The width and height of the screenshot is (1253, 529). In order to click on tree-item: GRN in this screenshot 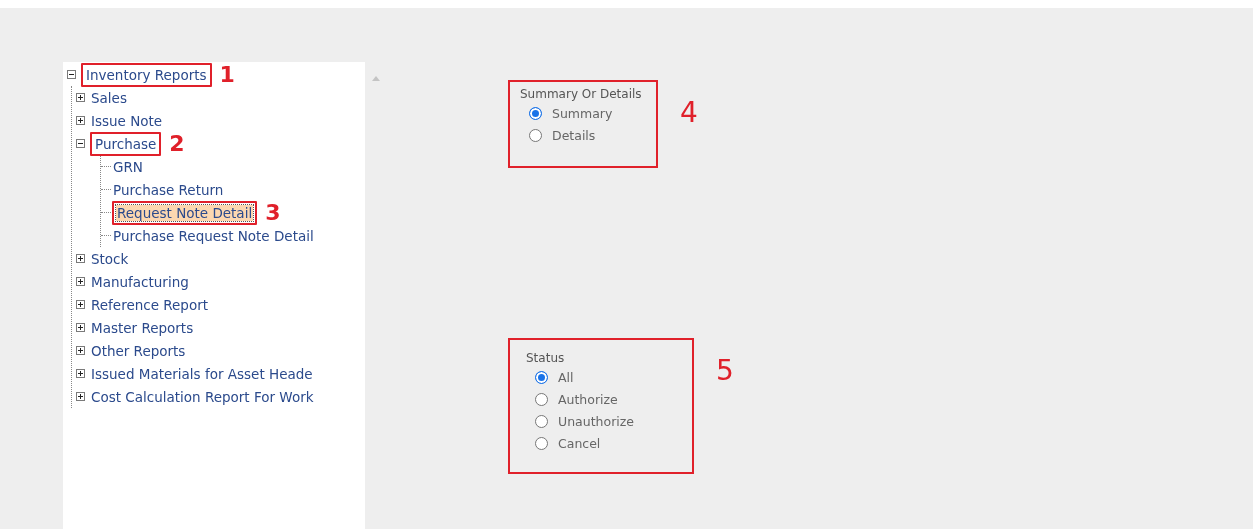, I will do `click(128, 166)`.